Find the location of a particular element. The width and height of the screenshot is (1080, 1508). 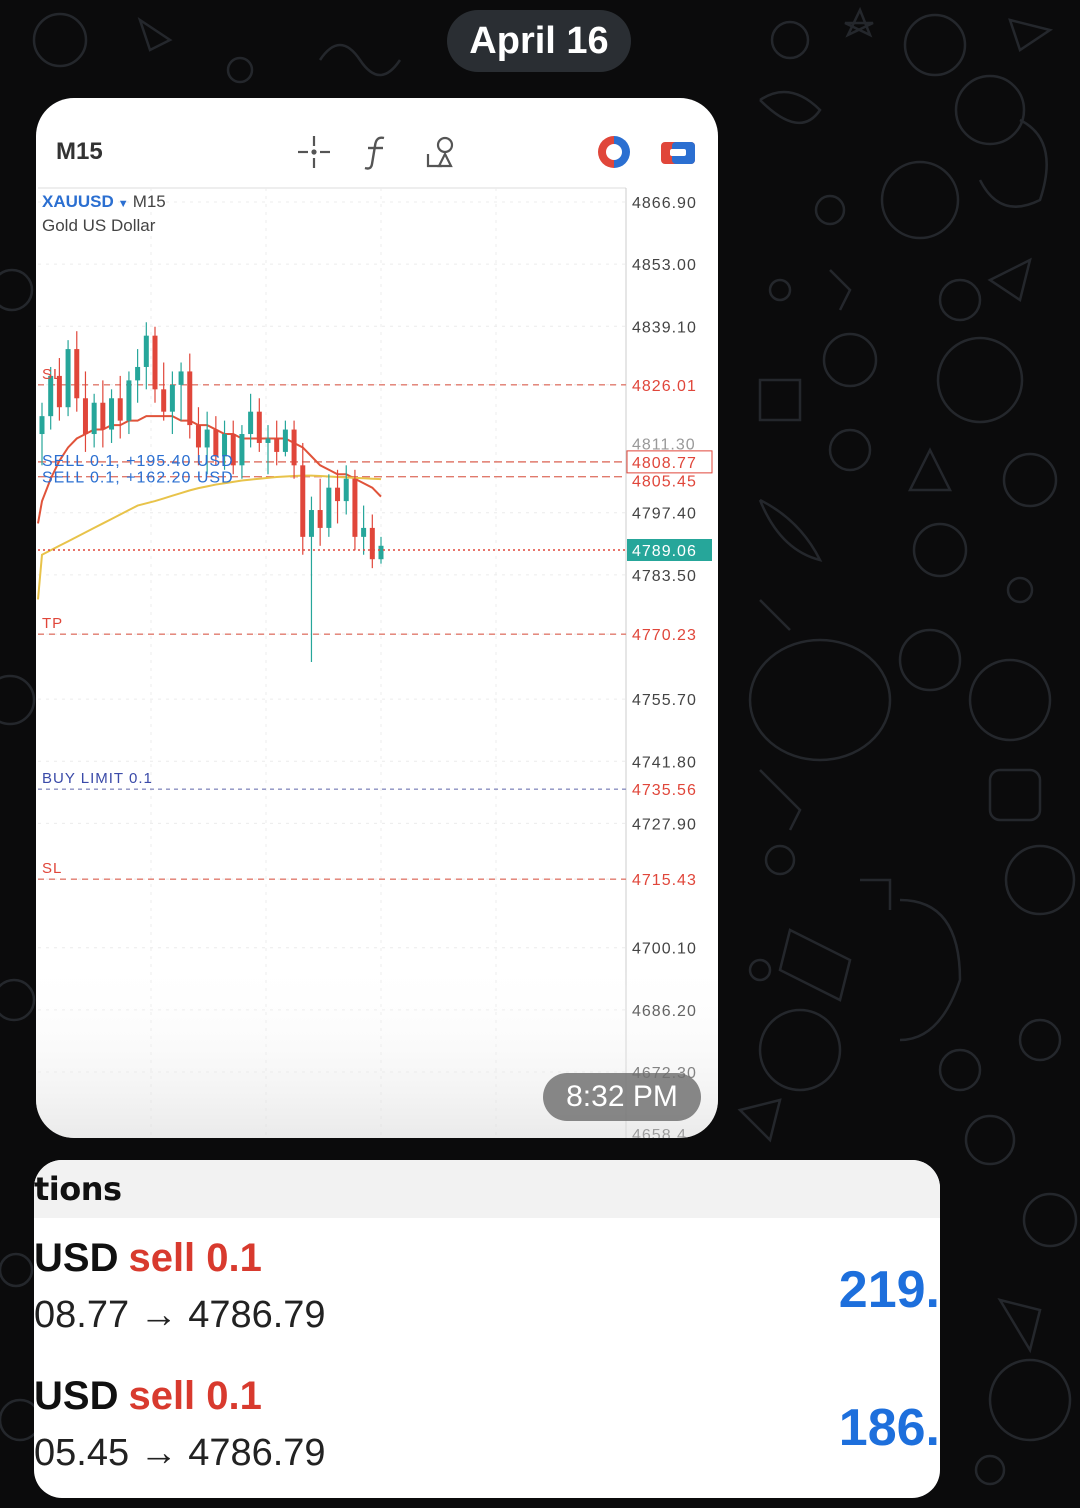

symbol-name: XAUUSD is located at coordinates (78, 201).